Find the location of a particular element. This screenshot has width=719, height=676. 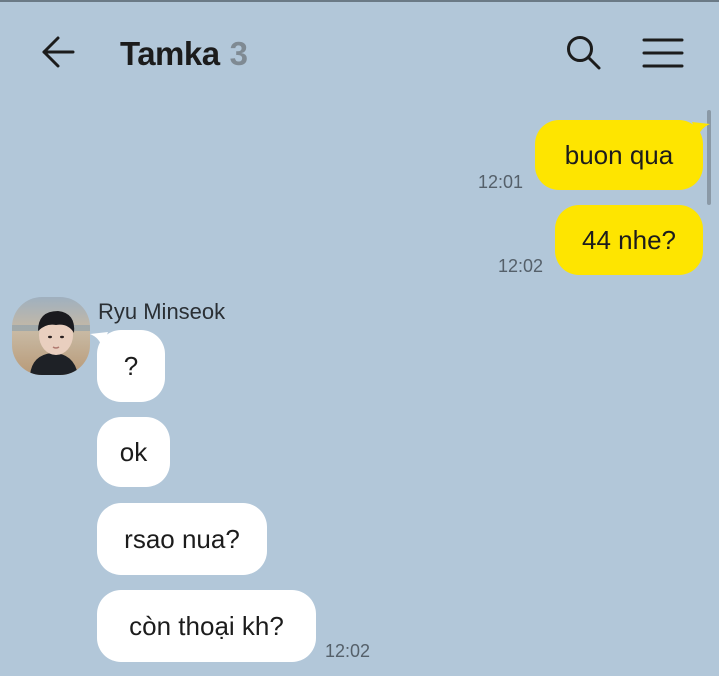

message-text: ok is located at coordinates (133, 451).